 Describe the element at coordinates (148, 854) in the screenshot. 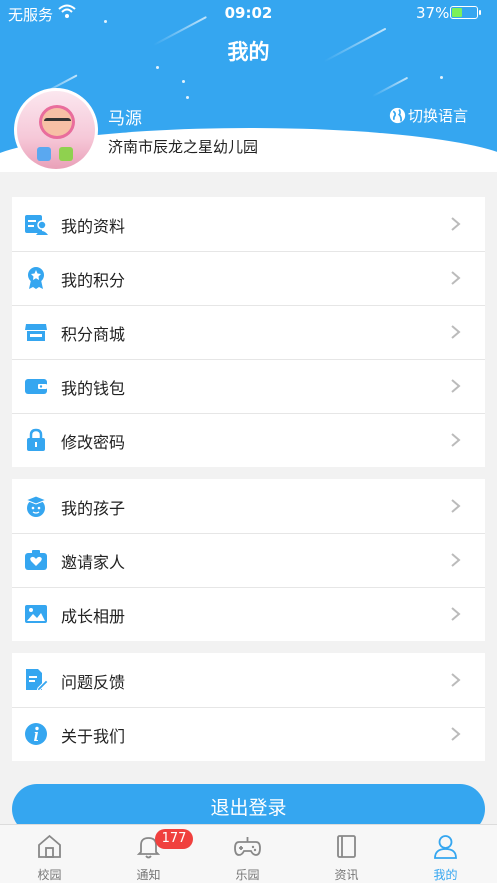

I see `tab-notifications: 177 通知` at that location.